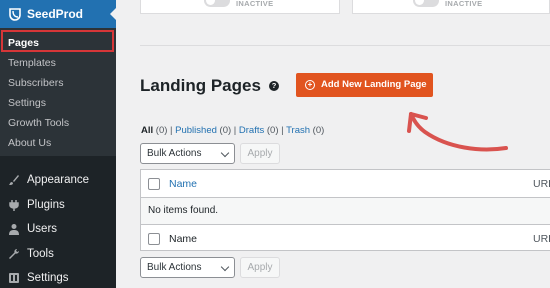 This screenshot has width=550, height=288. Describe the element at coordinates (260, 267) in the screenshot. I see `apply-button-bottom: Apply` at that location.